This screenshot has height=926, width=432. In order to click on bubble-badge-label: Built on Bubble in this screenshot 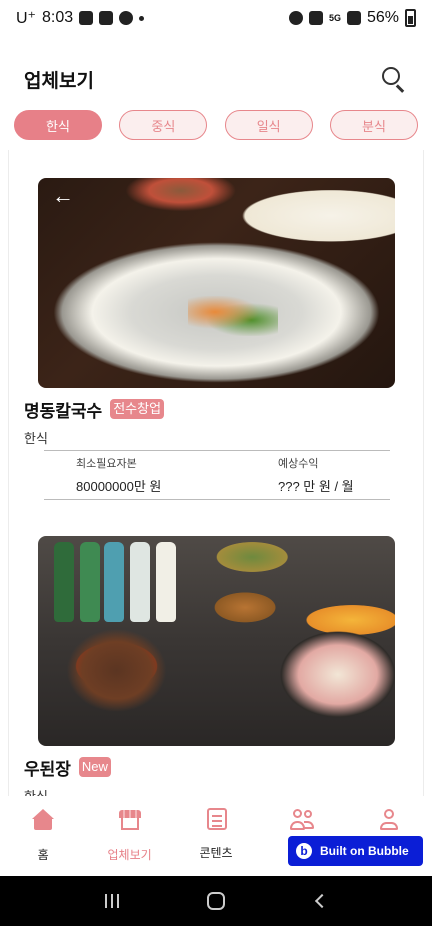, I will do `click(364, 851)`.